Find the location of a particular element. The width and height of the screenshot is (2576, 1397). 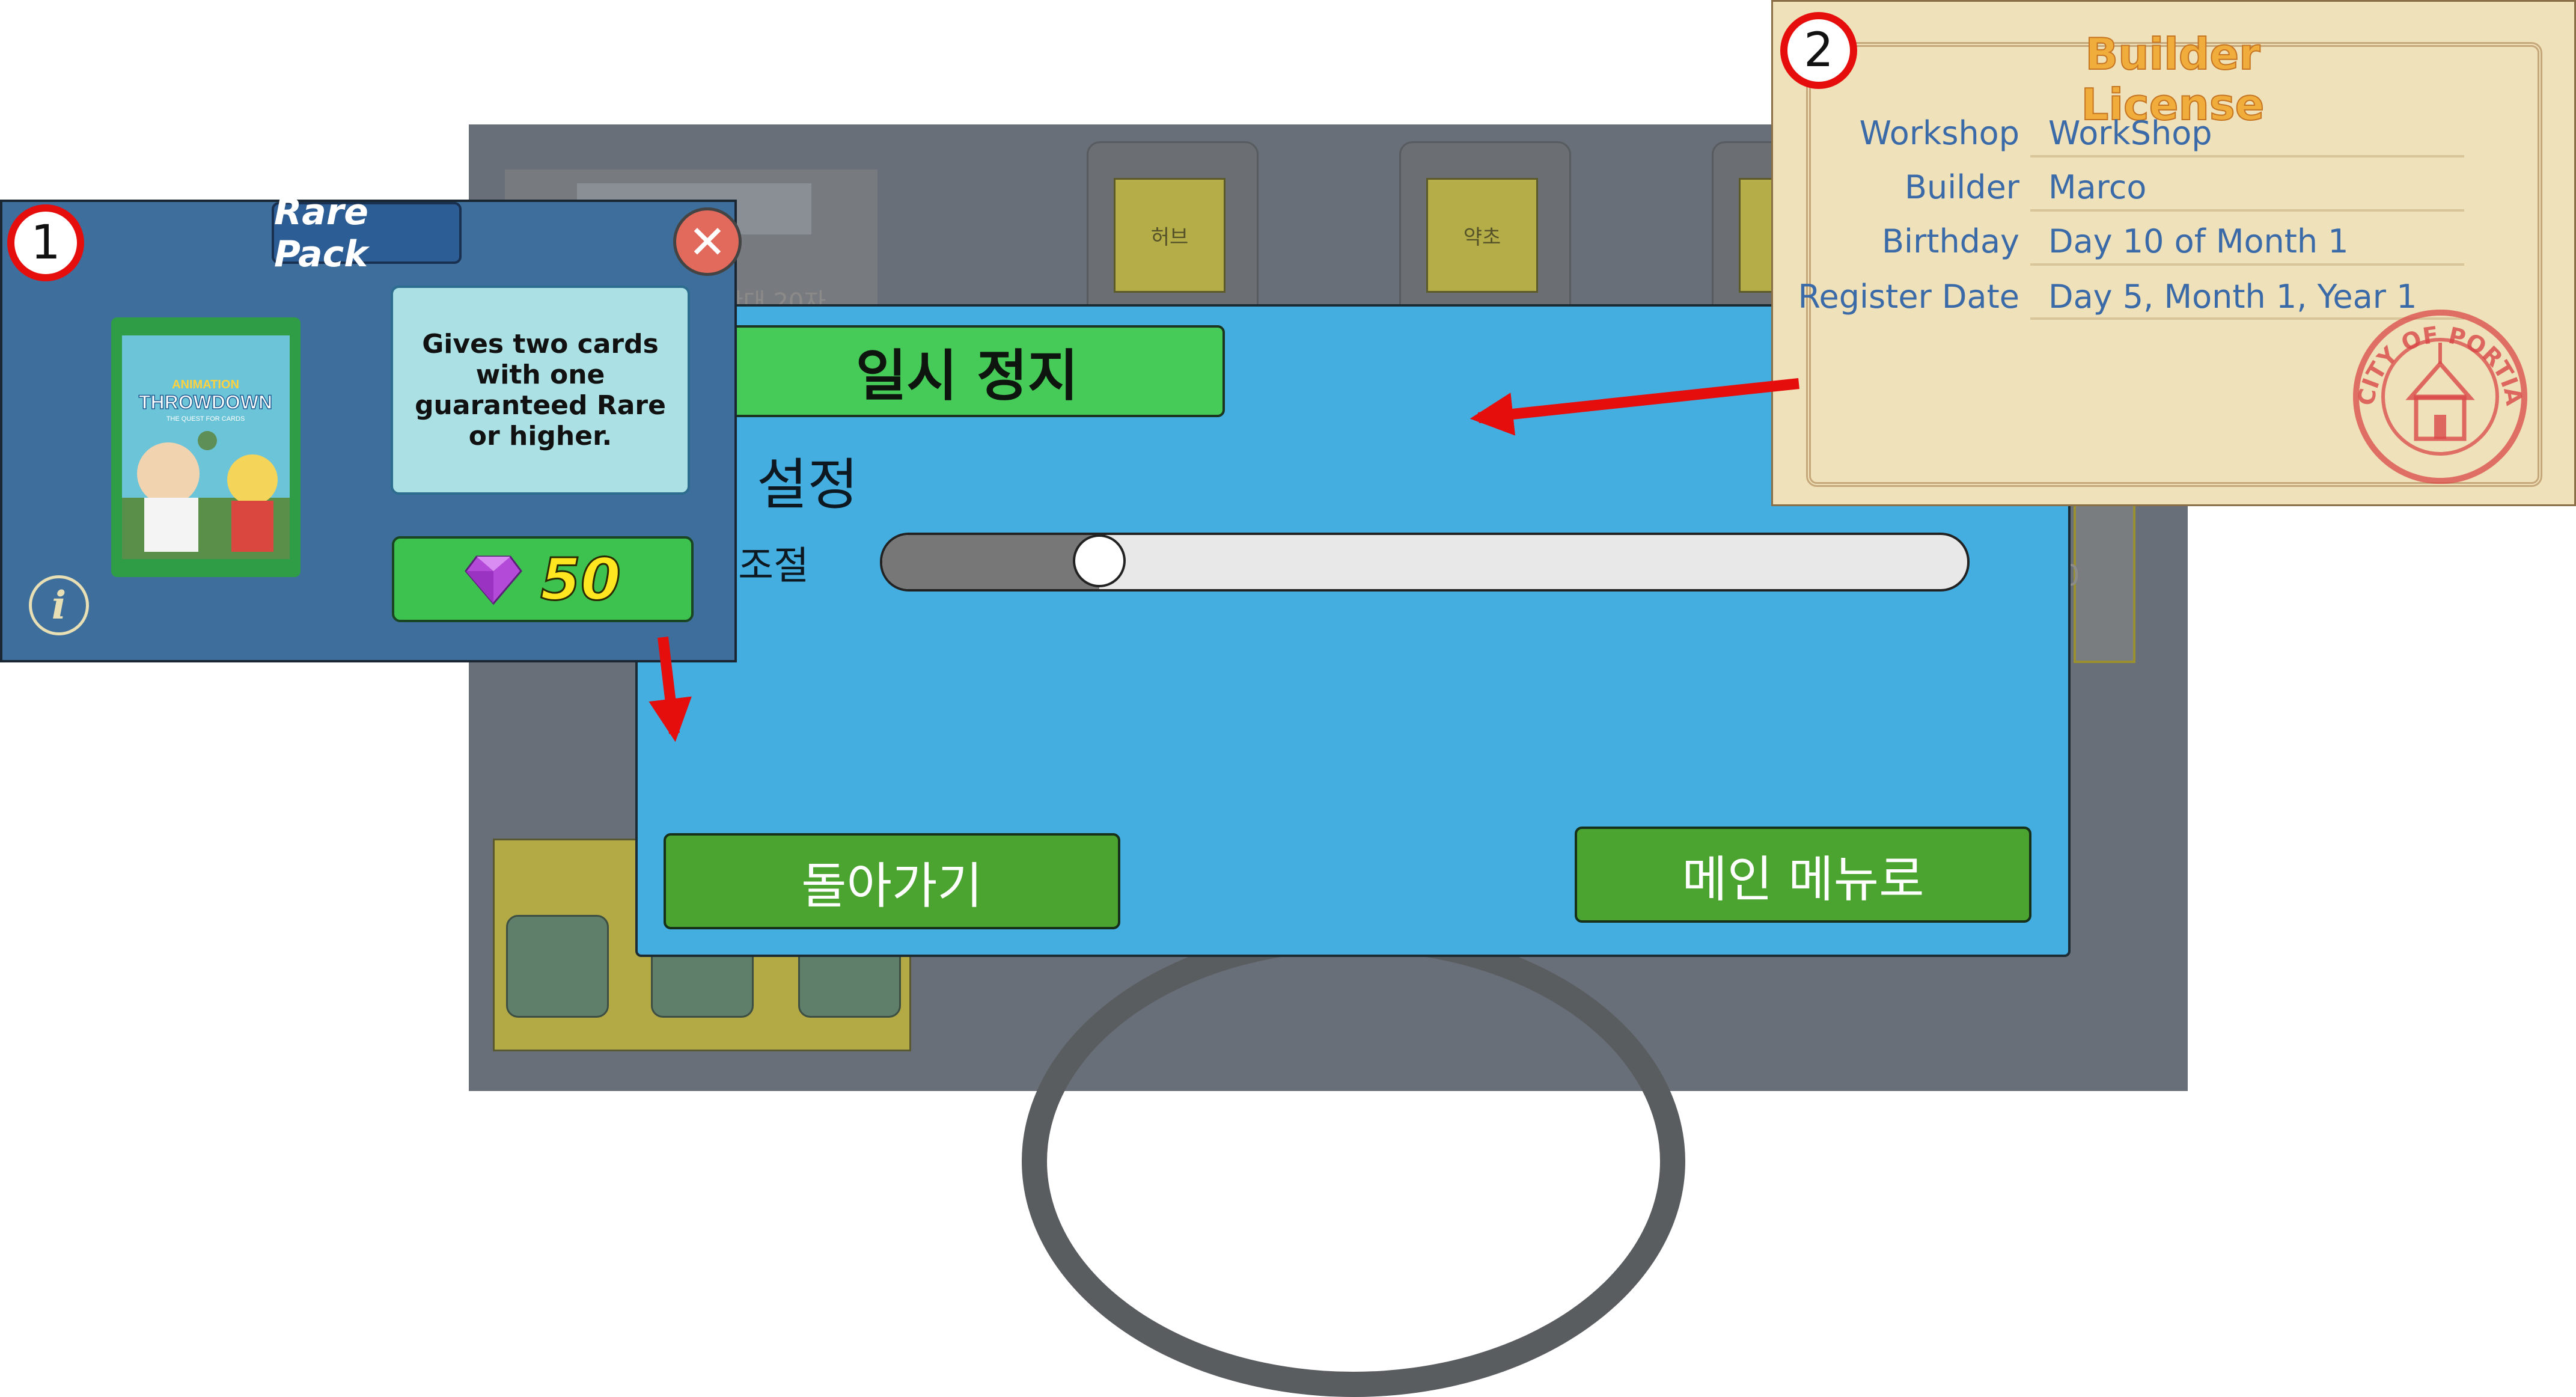

info-icon: i is located at coordinates (59, 605).